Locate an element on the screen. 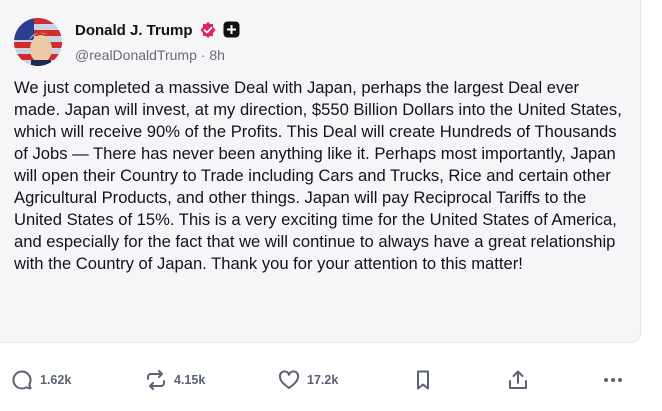 Image resolution: width=662 pixels, height=411 pixels. more-icon is located at coordinates (613, 380).